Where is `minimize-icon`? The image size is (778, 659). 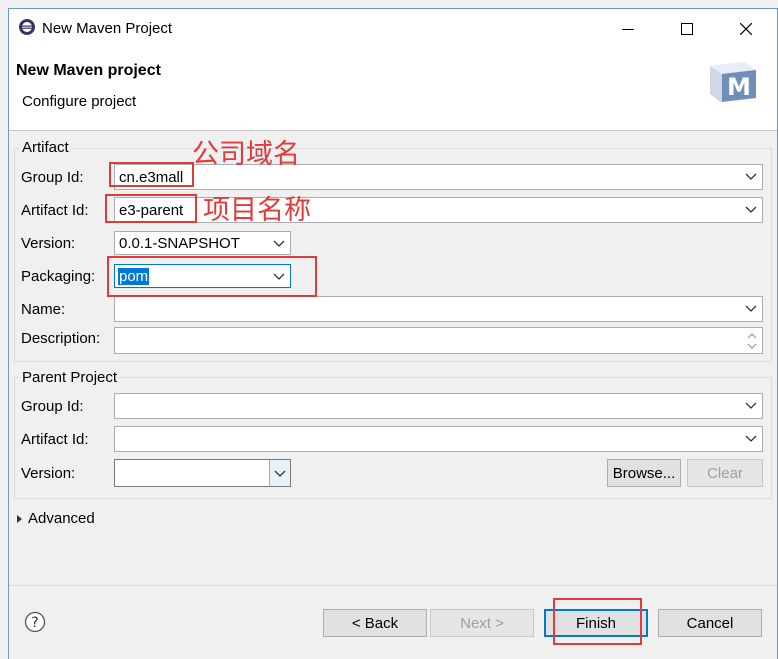 minimize-icon is located at coordinates (628, 29).